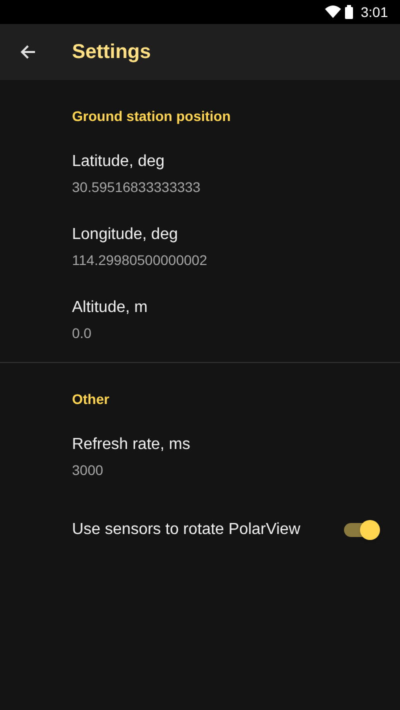  What do you see at coordinates (140, 260) in the screenshot?
I see `item-value: 114.29980500000002` at bounding box center [140, 260].